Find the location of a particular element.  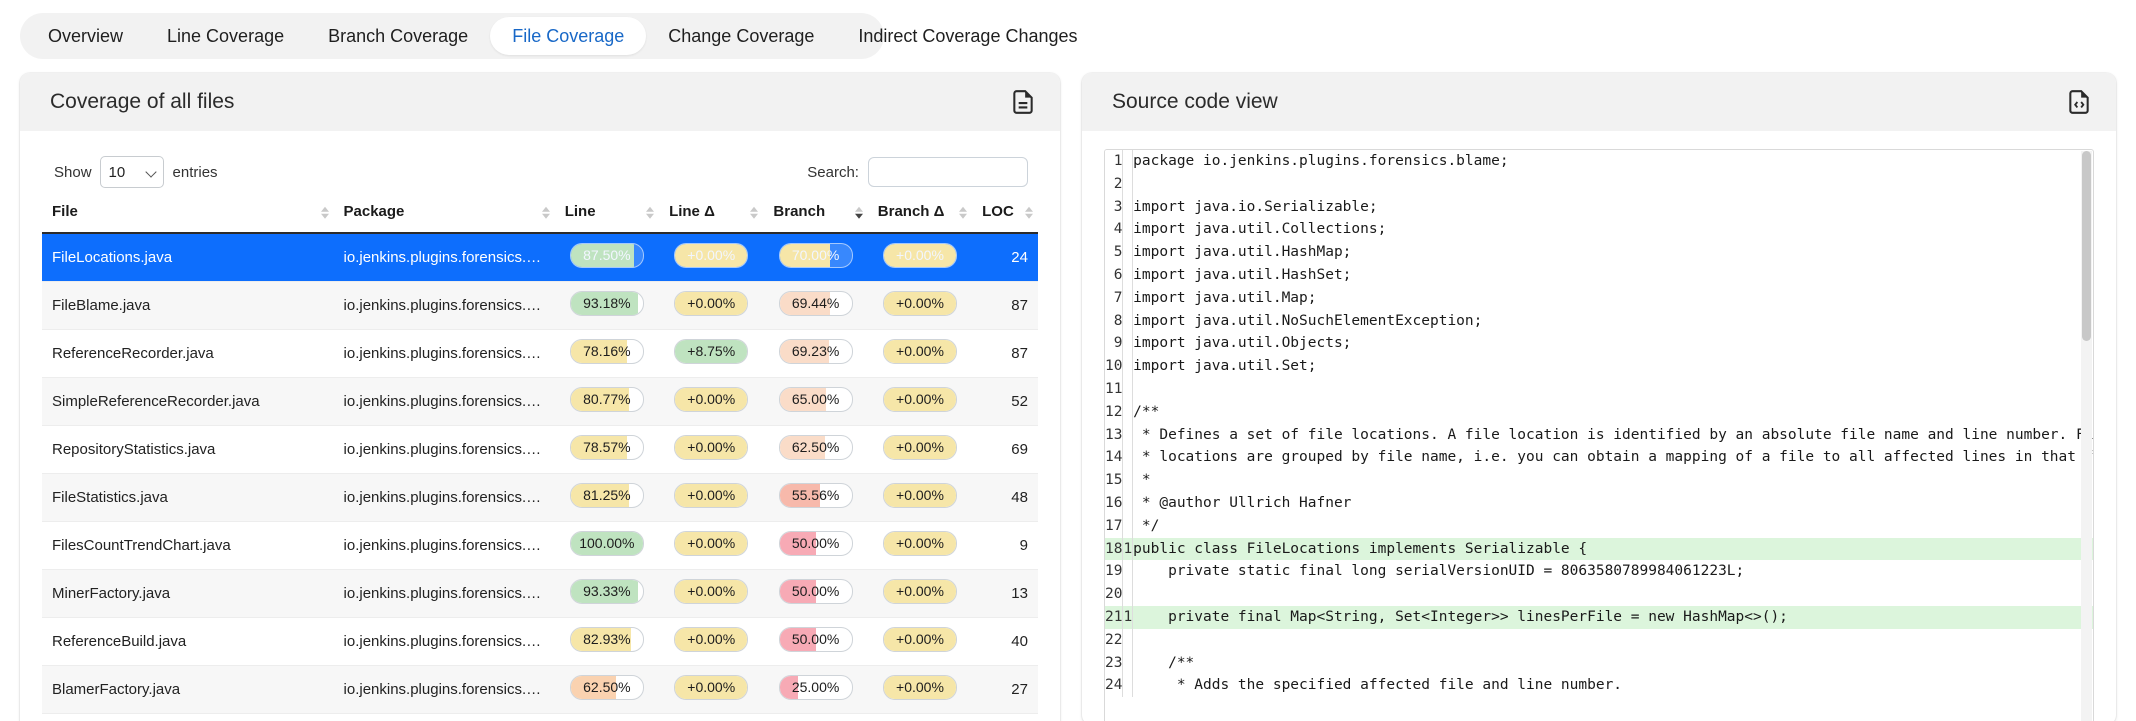

code-line: 15 * is located at coordinates (1598, 480).